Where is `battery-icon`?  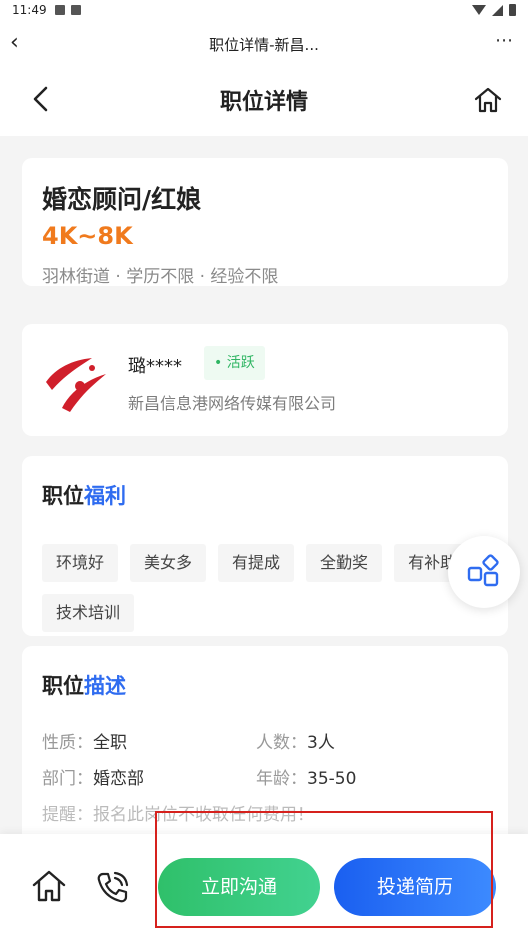 battery-icon is located at coordinates (512, 10).